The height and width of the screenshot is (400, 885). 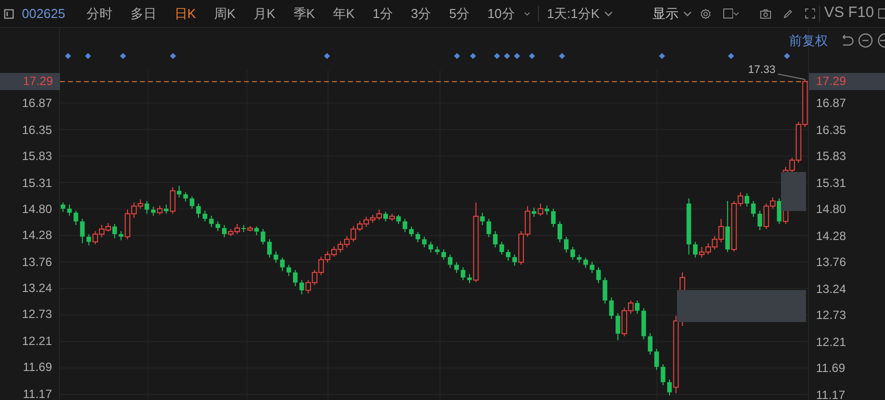 I want to click on camera-icon, so click(x=765, y=13).